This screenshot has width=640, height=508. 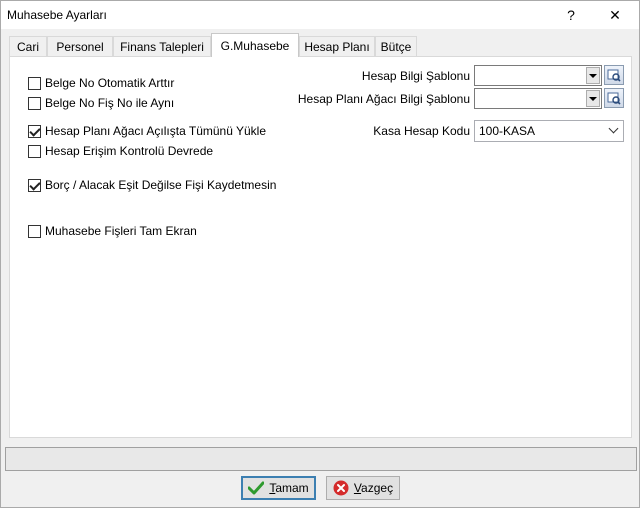 I want to click on kasa-hesap-kodu-select: 100-KASA, so click(x=549, y=131).